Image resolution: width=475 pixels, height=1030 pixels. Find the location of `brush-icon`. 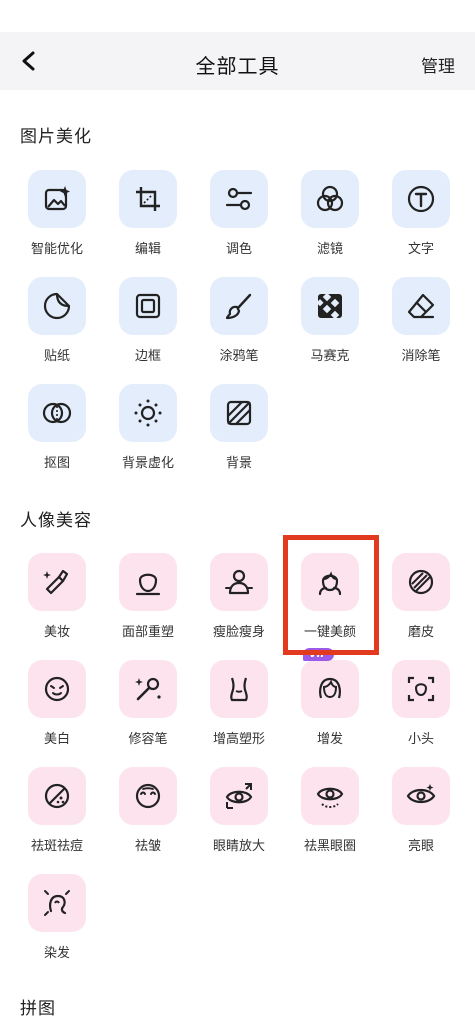

brush-icon is located at coordinates (238, 306).